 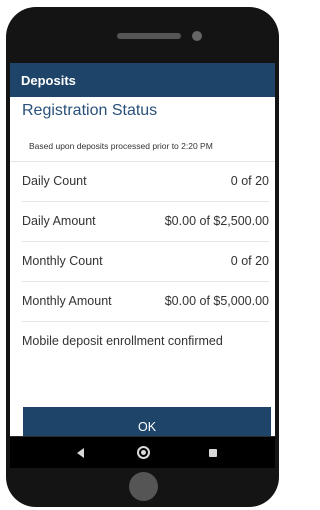 I want to click on recents-button, so click(x=213, y=452).